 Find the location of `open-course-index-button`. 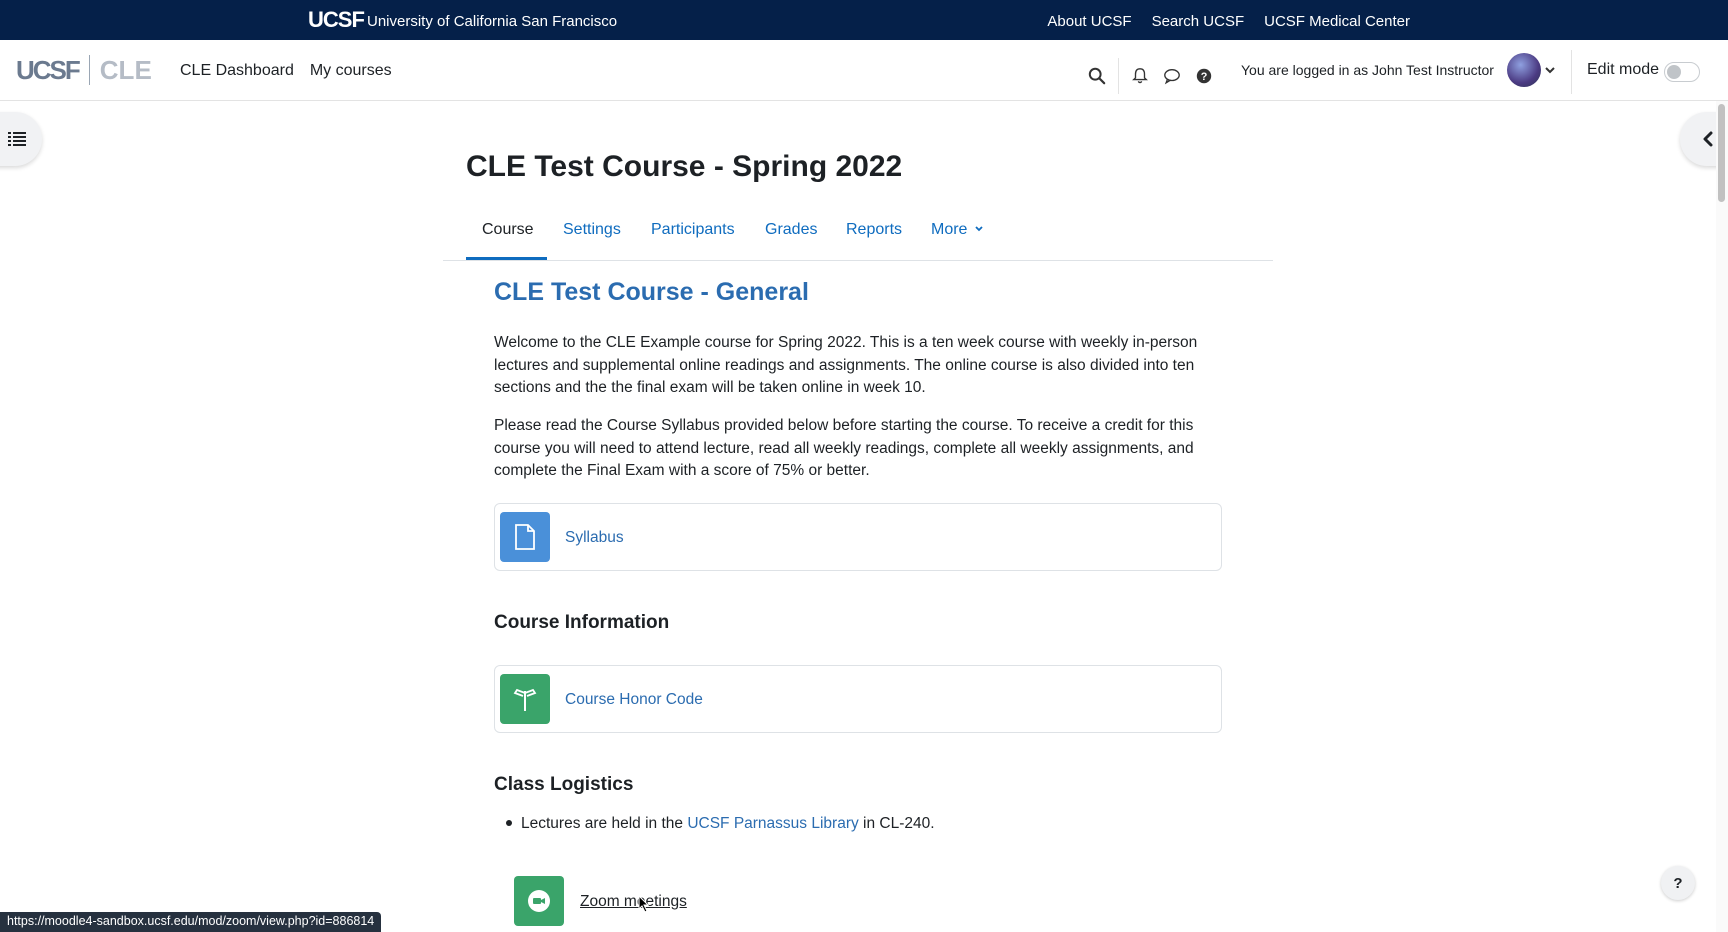

open-course-index-button is located at coordinates (21, 139).